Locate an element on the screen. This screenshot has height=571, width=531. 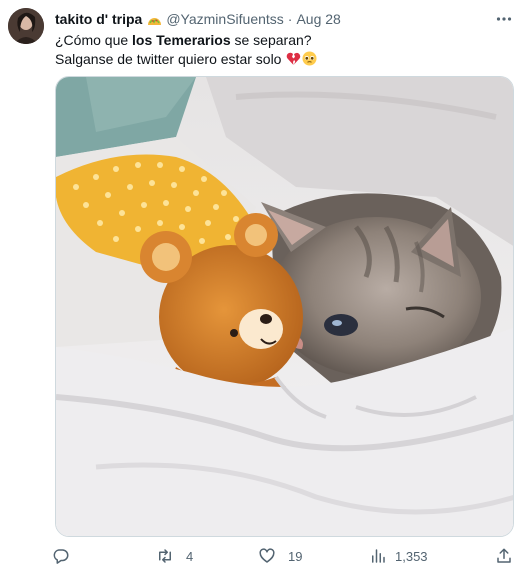
text-segment: ¿Cómo que is located at coordinates (94, 40).